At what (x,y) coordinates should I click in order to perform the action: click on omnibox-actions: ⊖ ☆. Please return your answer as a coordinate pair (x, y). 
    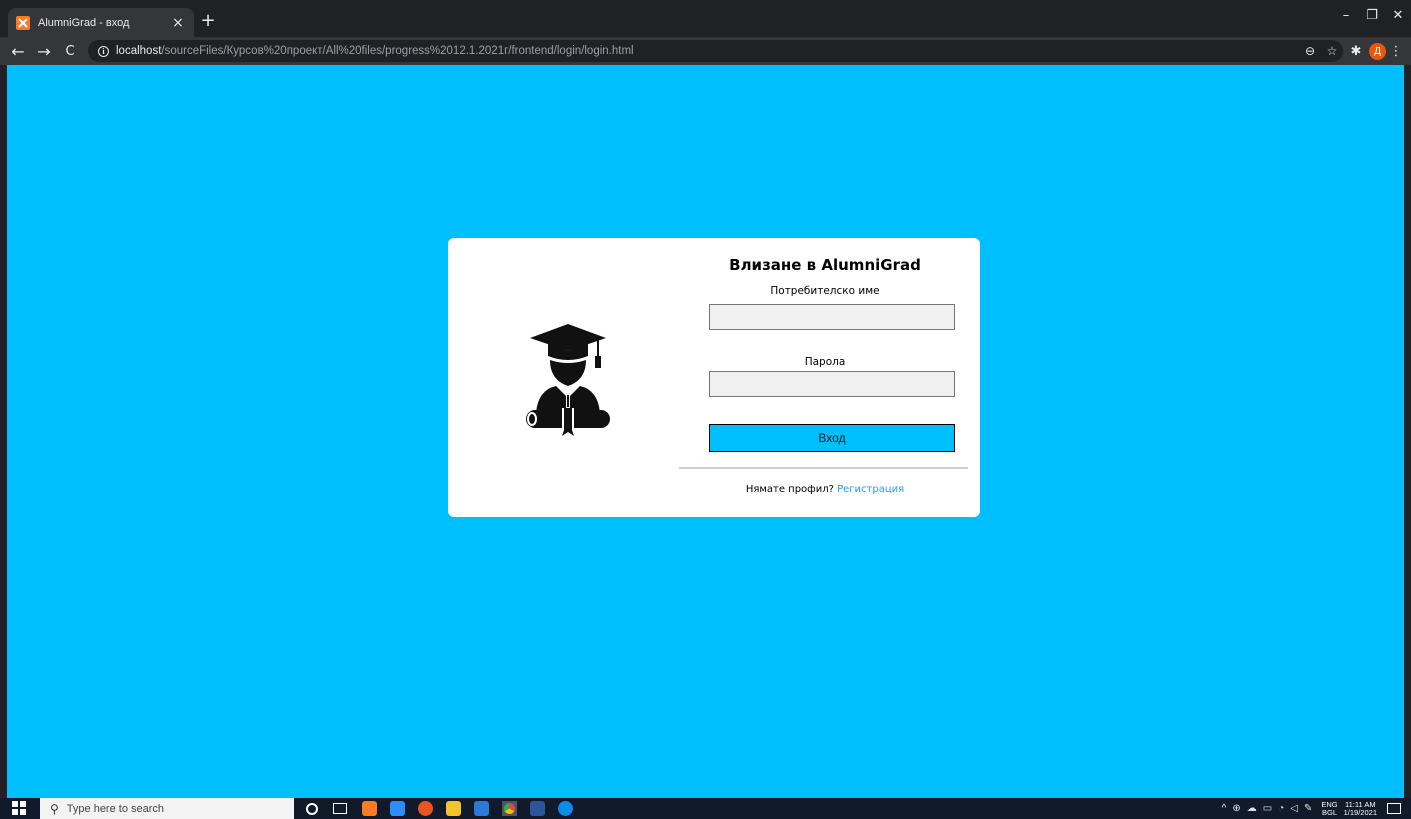
    Looking at the image, I should click on (1321, 51).